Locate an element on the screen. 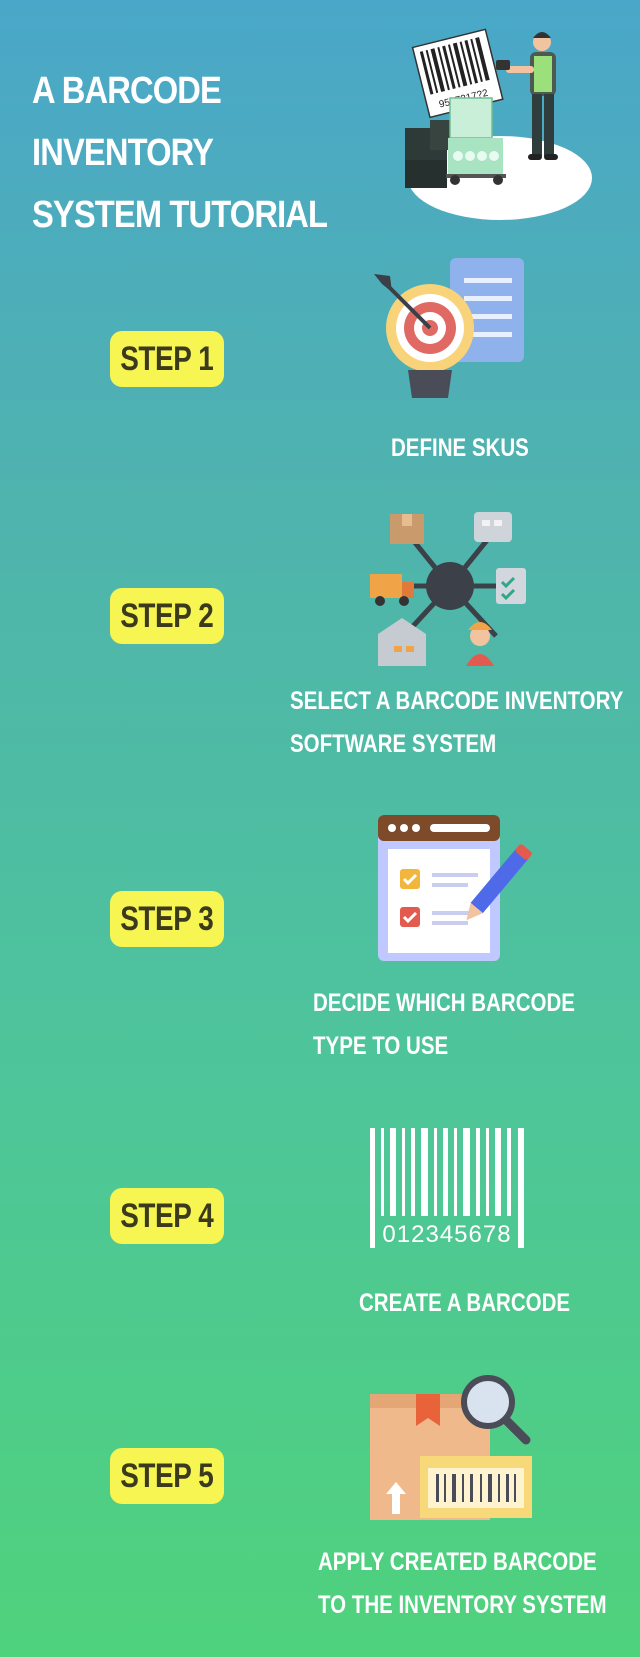  barcode-icon: 012345678 is located at coordinates (447, 1188).